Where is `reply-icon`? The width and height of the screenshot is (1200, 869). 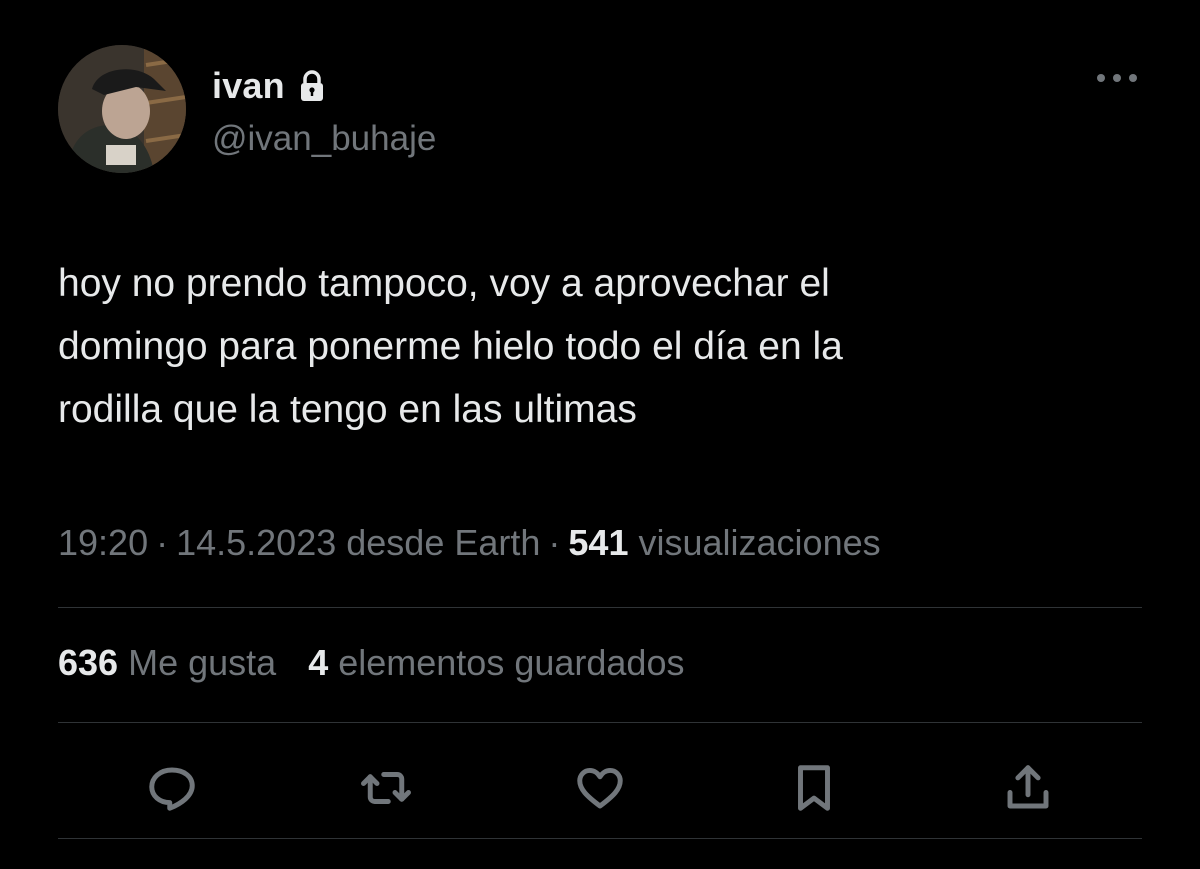 reply-icon is located at coordinates (172, 789).